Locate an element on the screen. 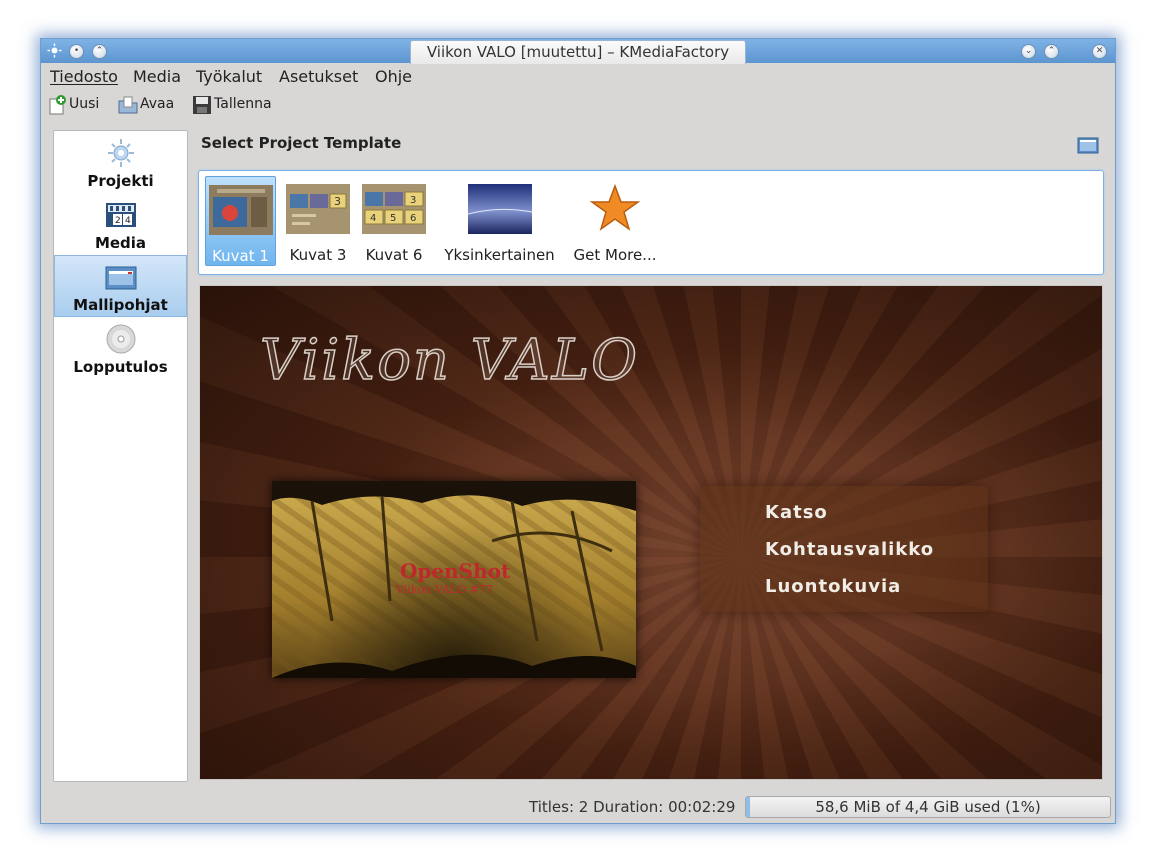  window-title: Viikon VALO [muutettu] – KMediaFactory is located at coordinates (578, 52).